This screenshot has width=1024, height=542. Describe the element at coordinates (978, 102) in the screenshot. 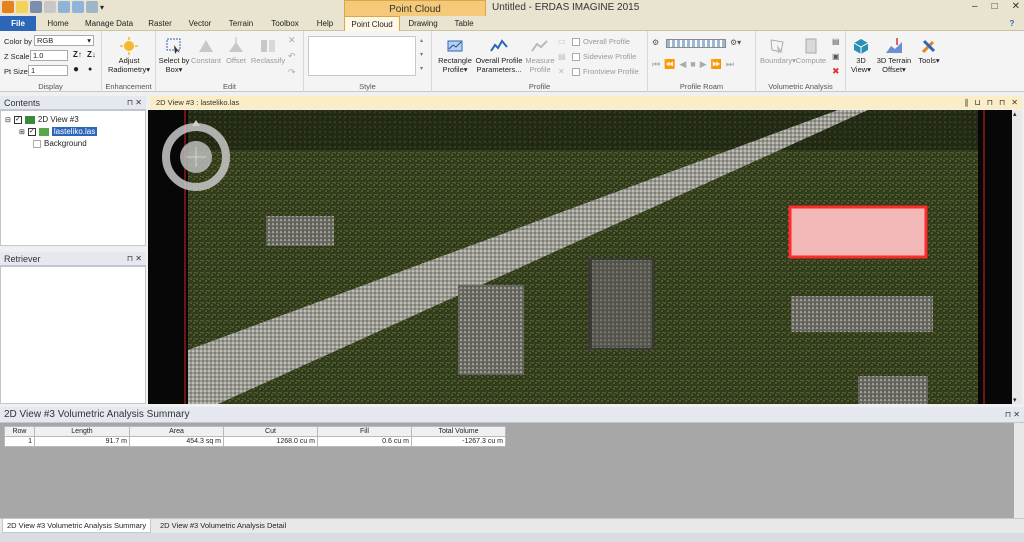

I see `unlock-icon: ⊔` at that location.